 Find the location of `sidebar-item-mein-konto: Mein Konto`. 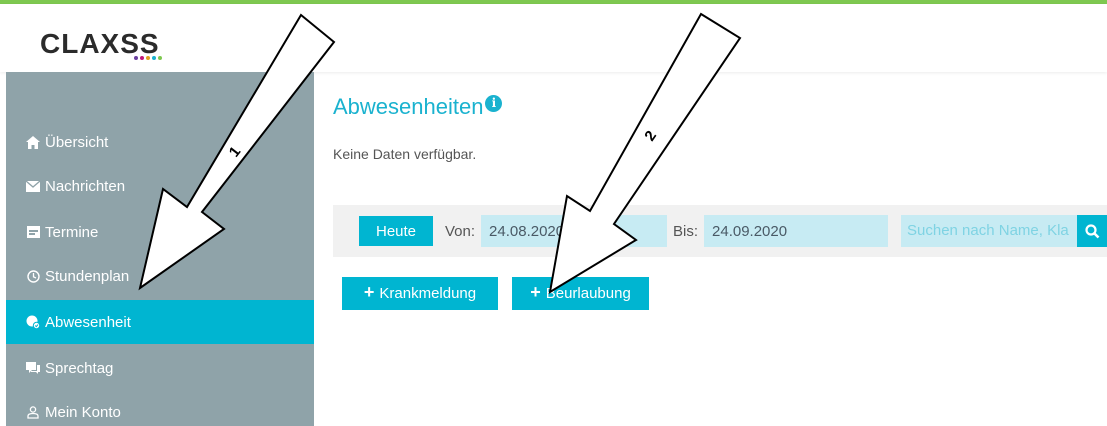

sidebar-item-mein-konto: Mein Konto is located at coordinates (160, 408).